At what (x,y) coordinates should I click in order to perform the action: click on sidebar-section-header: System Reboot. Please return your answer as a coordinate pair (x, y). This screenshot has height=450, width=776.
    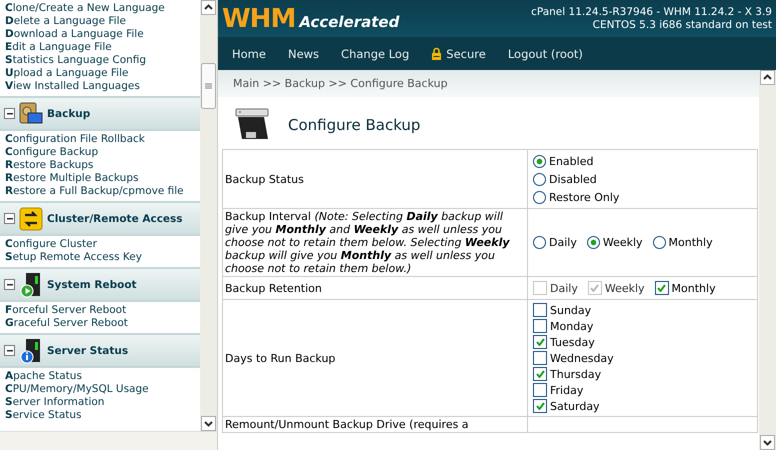
    Looking at the image, I should click on (100, 284).